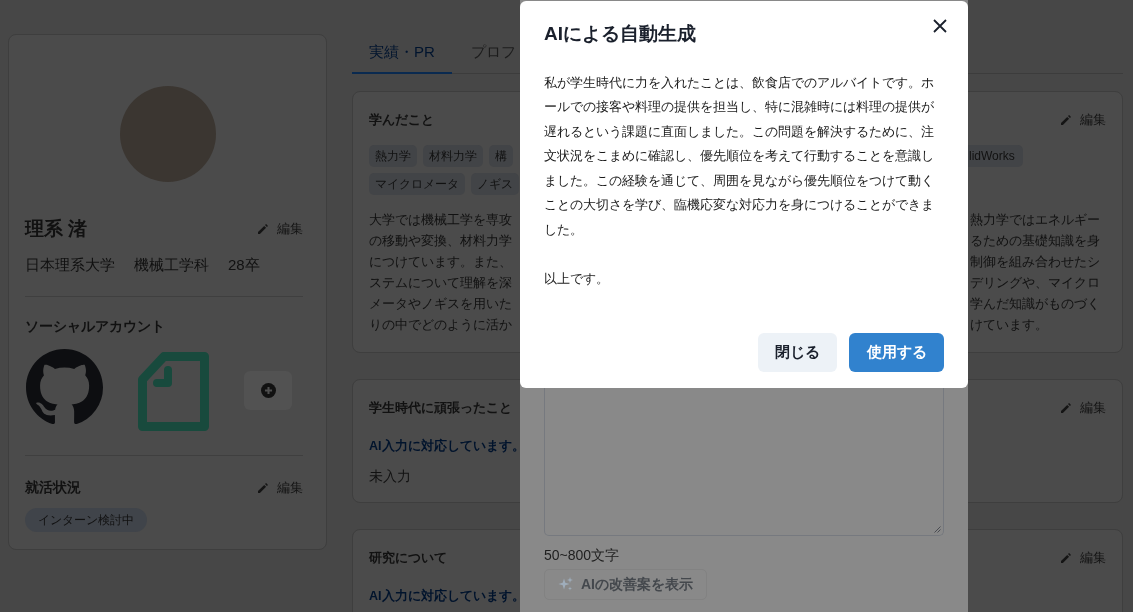 Image resolution: width=1133 pixels, height=612 pixels. I want to click on card-title: 研究について, so click(408, 558).